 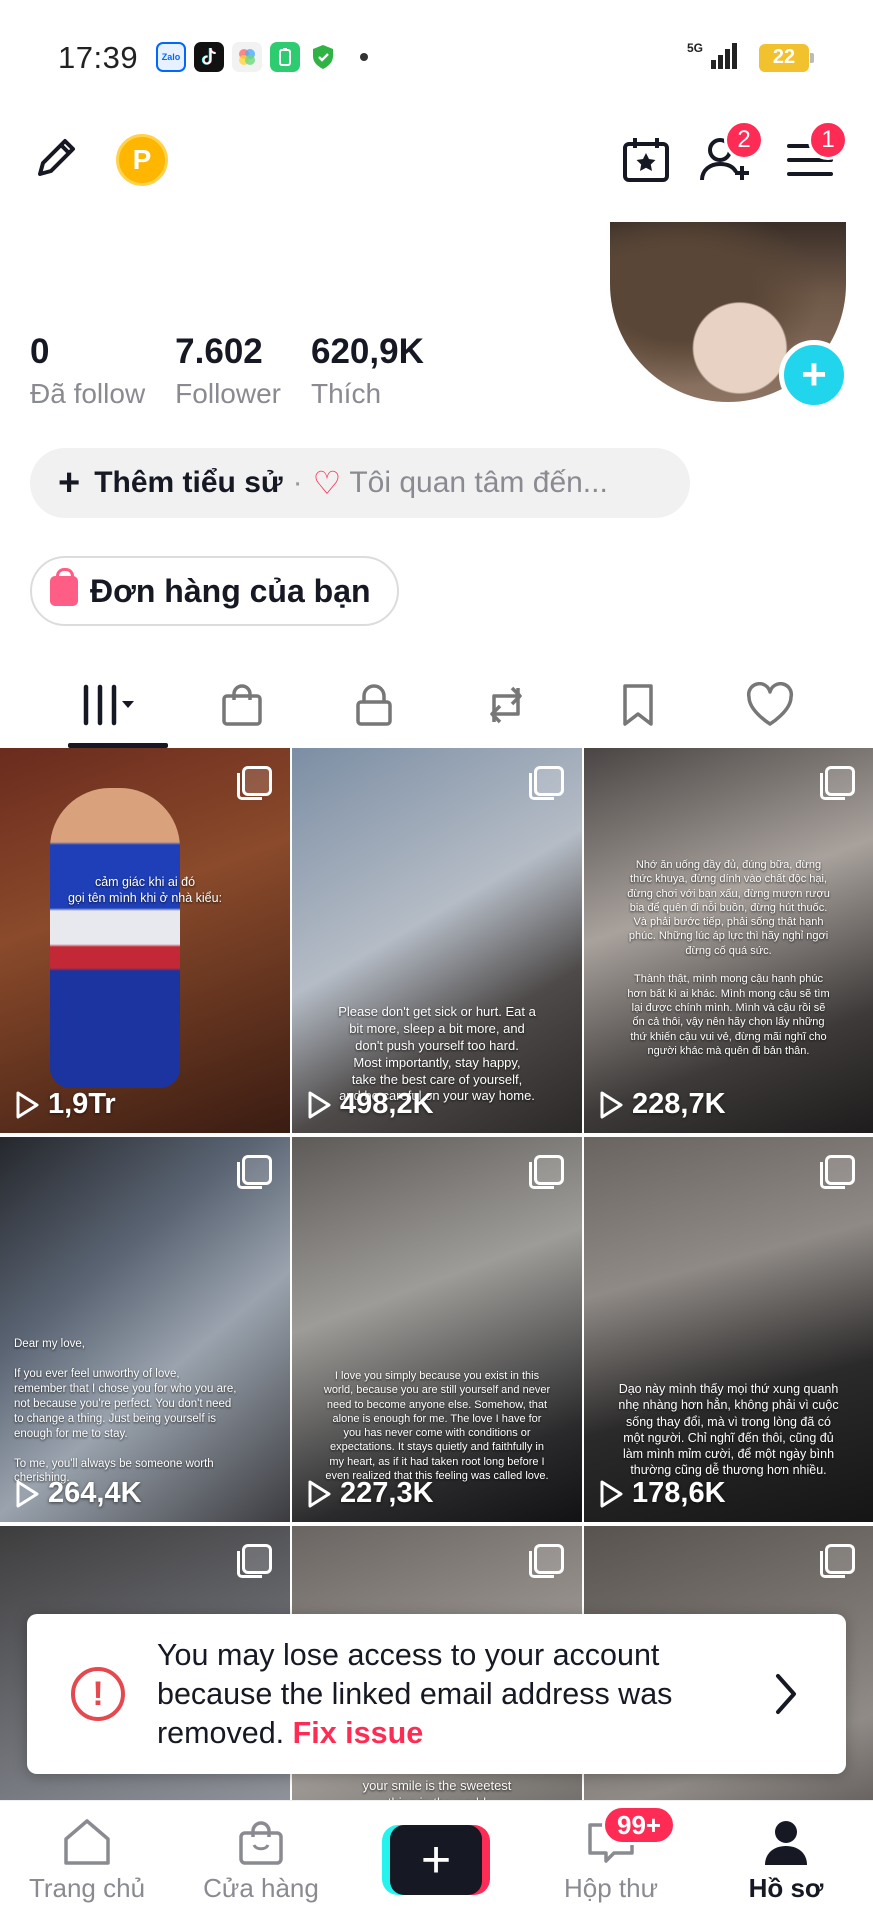 I want to click on tab-private, so click(x=374, y=705).